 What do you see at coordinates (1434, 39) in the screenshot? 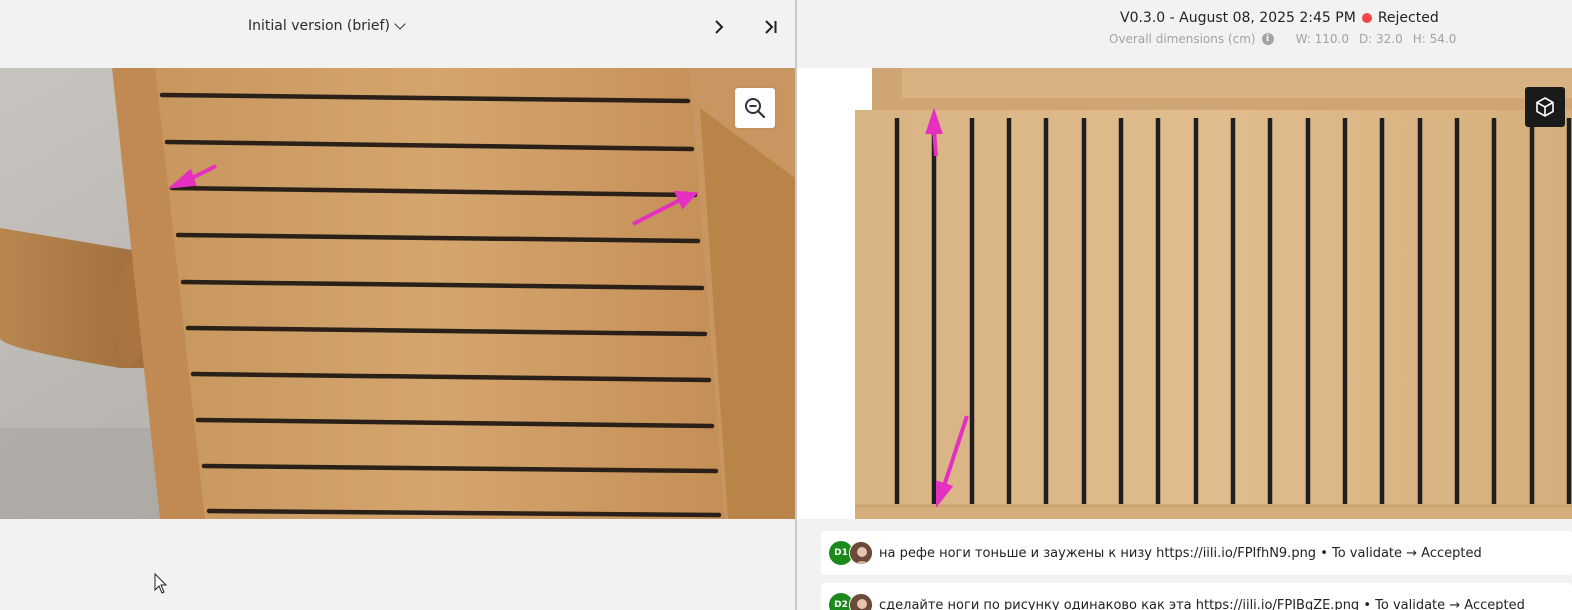
I see `dimension-height: H: 54.0` at bounding box center [1434, 39].